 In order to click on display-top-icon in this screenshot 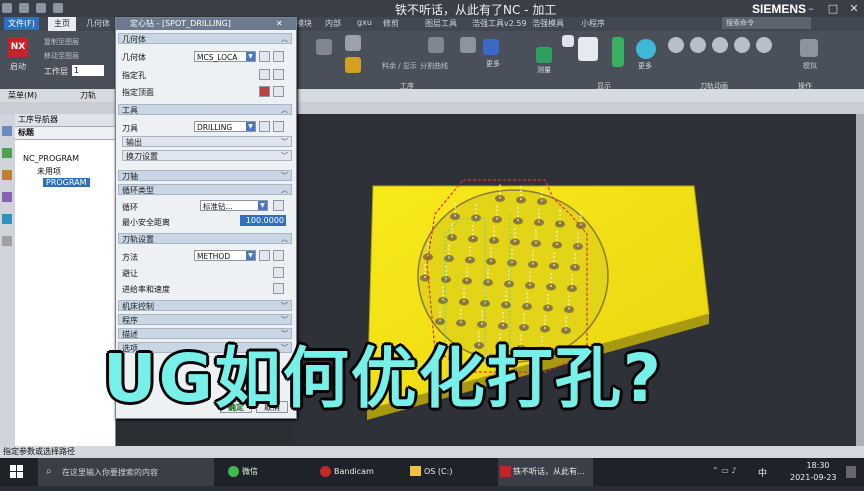, I will do `click(278, 91)`.